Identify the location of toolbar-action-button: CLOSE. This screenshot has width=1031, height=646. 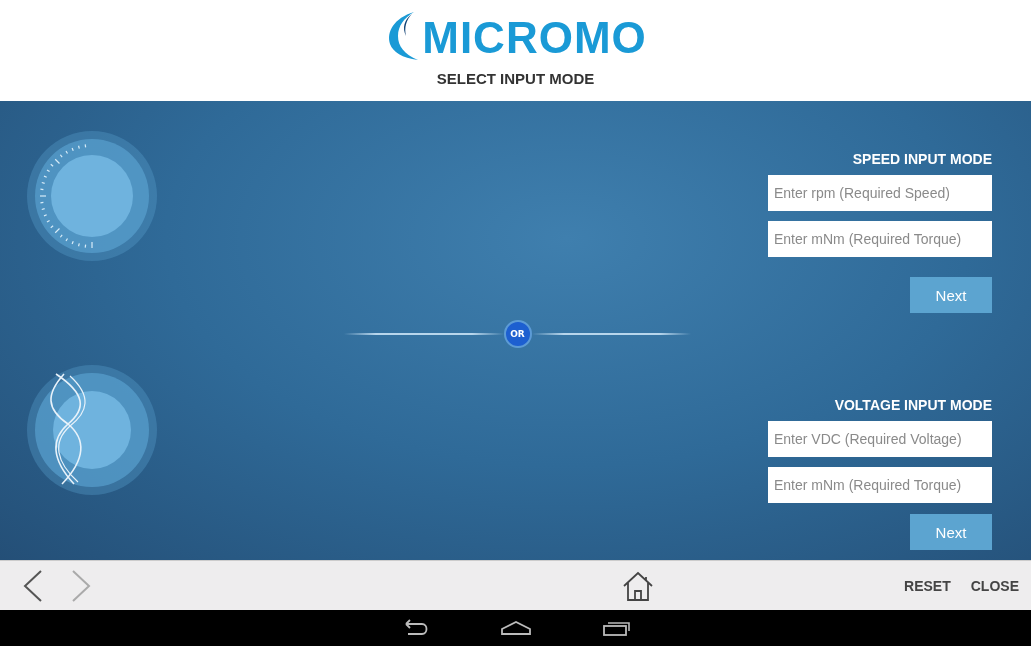
(994, 585).